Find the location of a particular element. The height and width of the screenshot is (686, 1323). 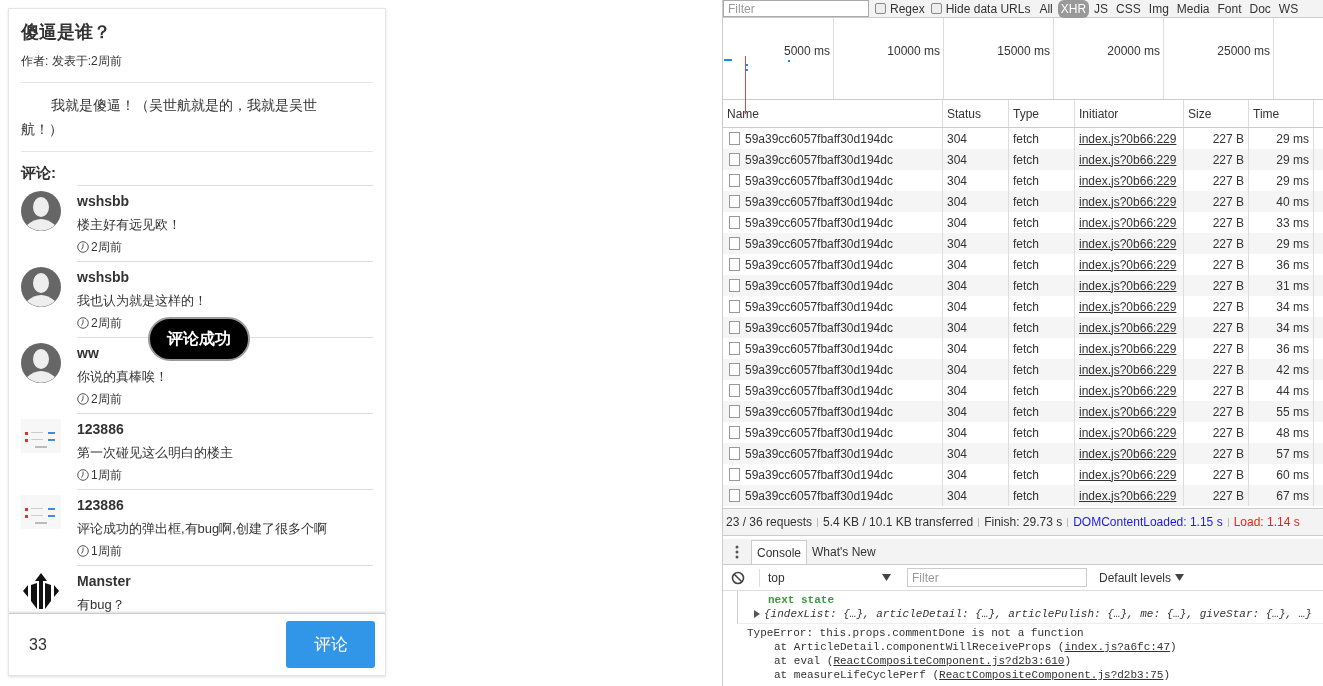

column-header: Time is located at coordinates (1281, 113).